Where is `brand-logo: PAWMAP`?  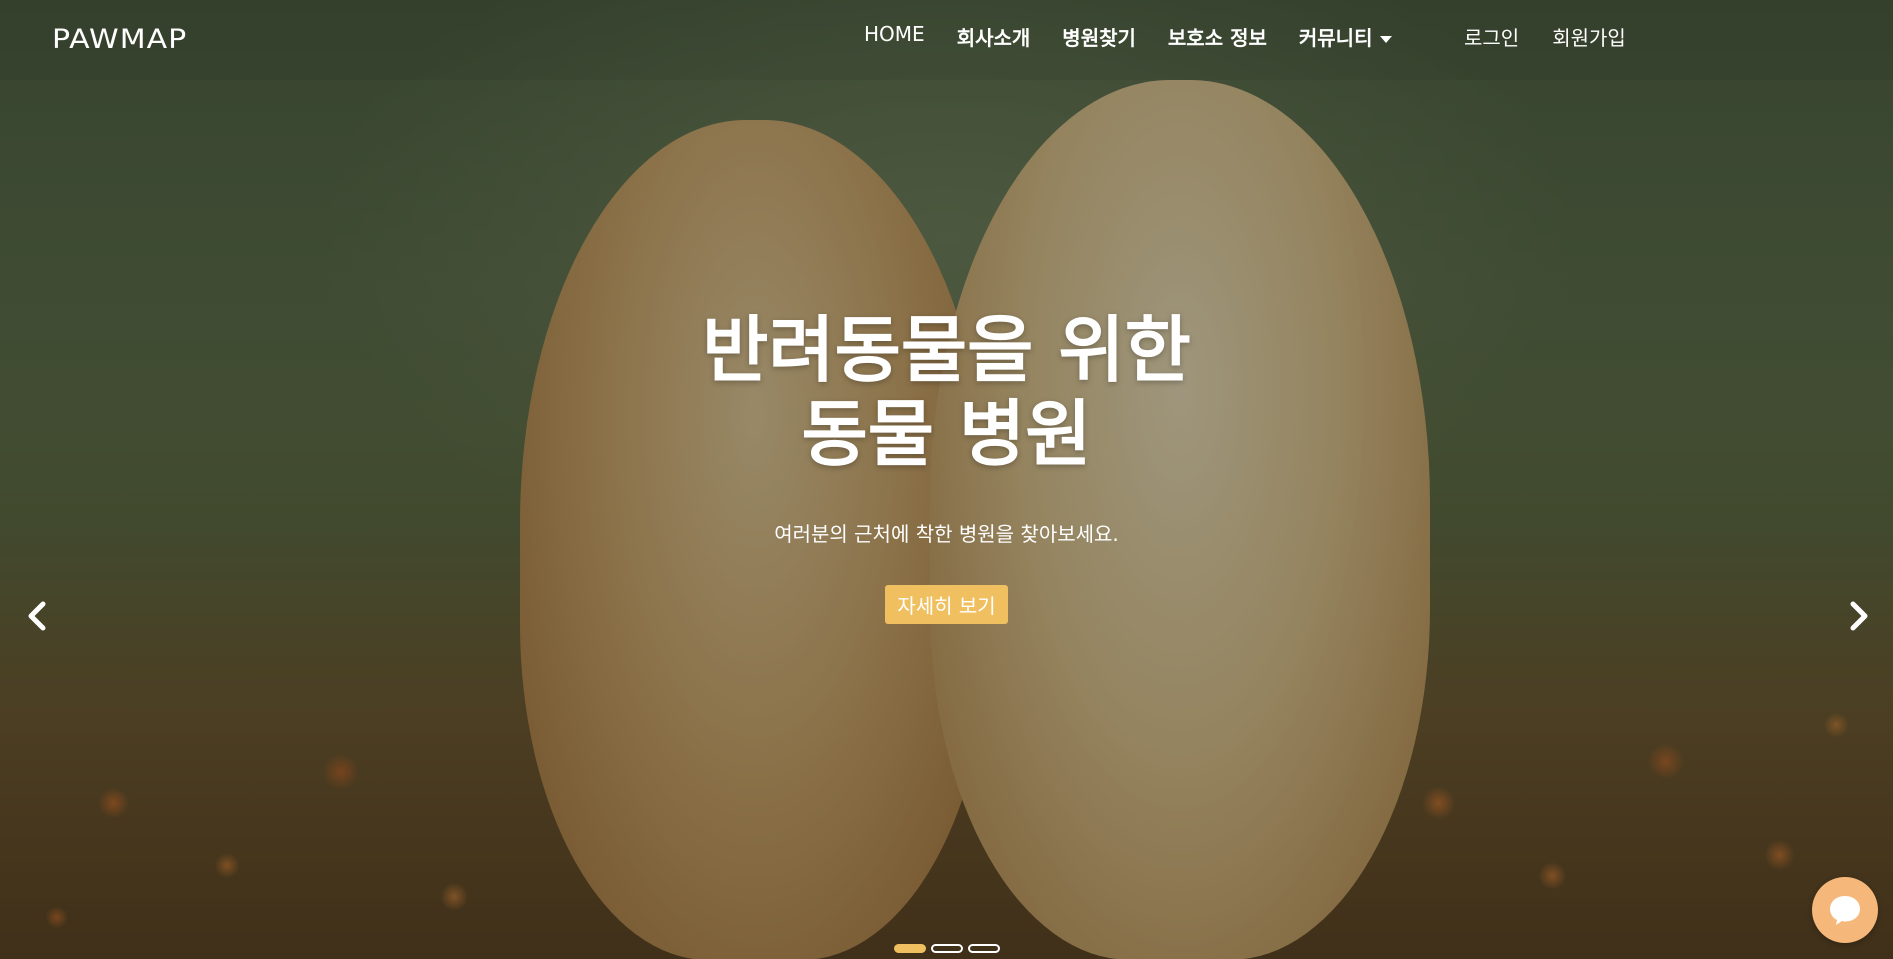
brand-logo: PAWMAP is located at coordinates (119, 40).